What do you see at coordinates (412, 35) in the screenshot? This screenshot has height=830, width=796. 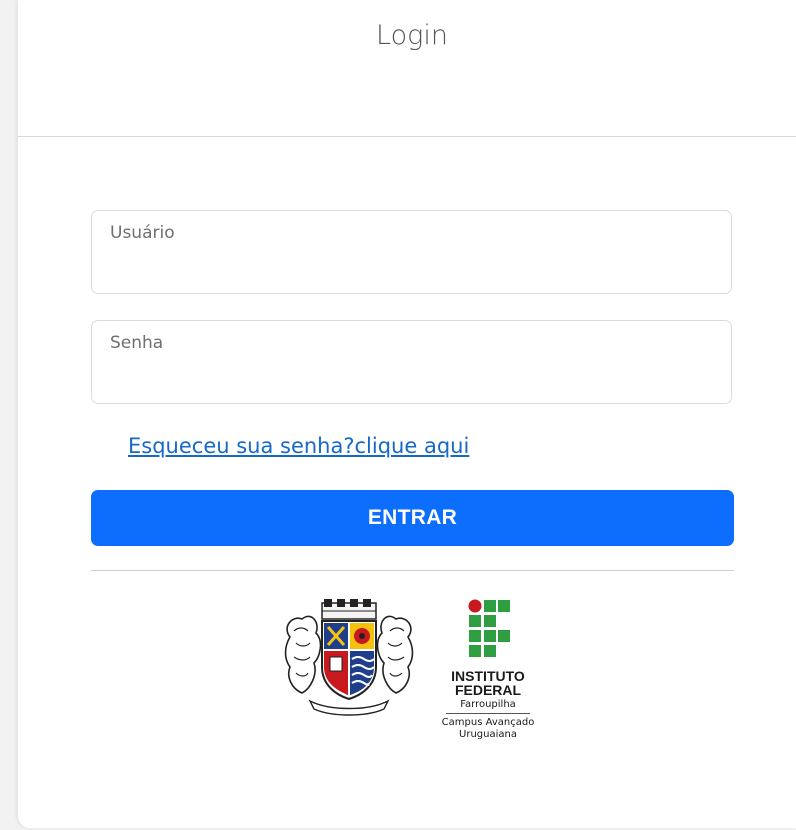 I see `page-title: Login` at bounding box center [412, 35].